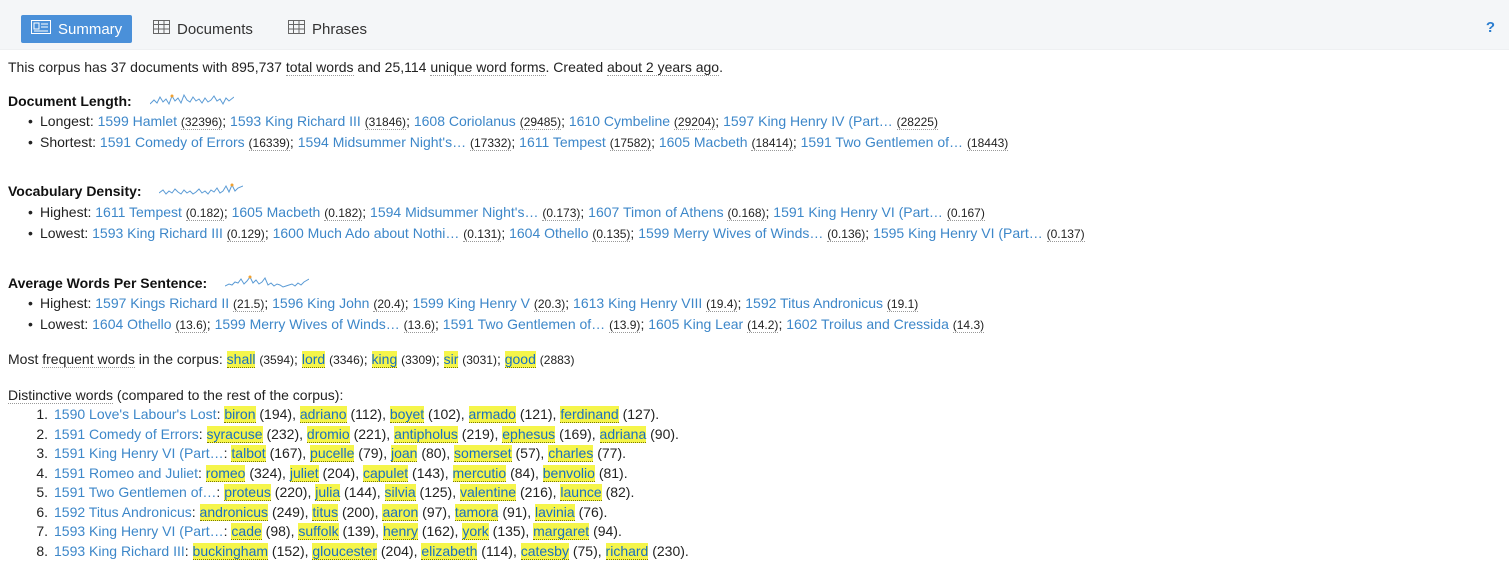 This screenshot has height=572, width=1509. Describe the element at coordinates (201, 192) in the screenshot. I see `vocab-density-sparkline` at that location.